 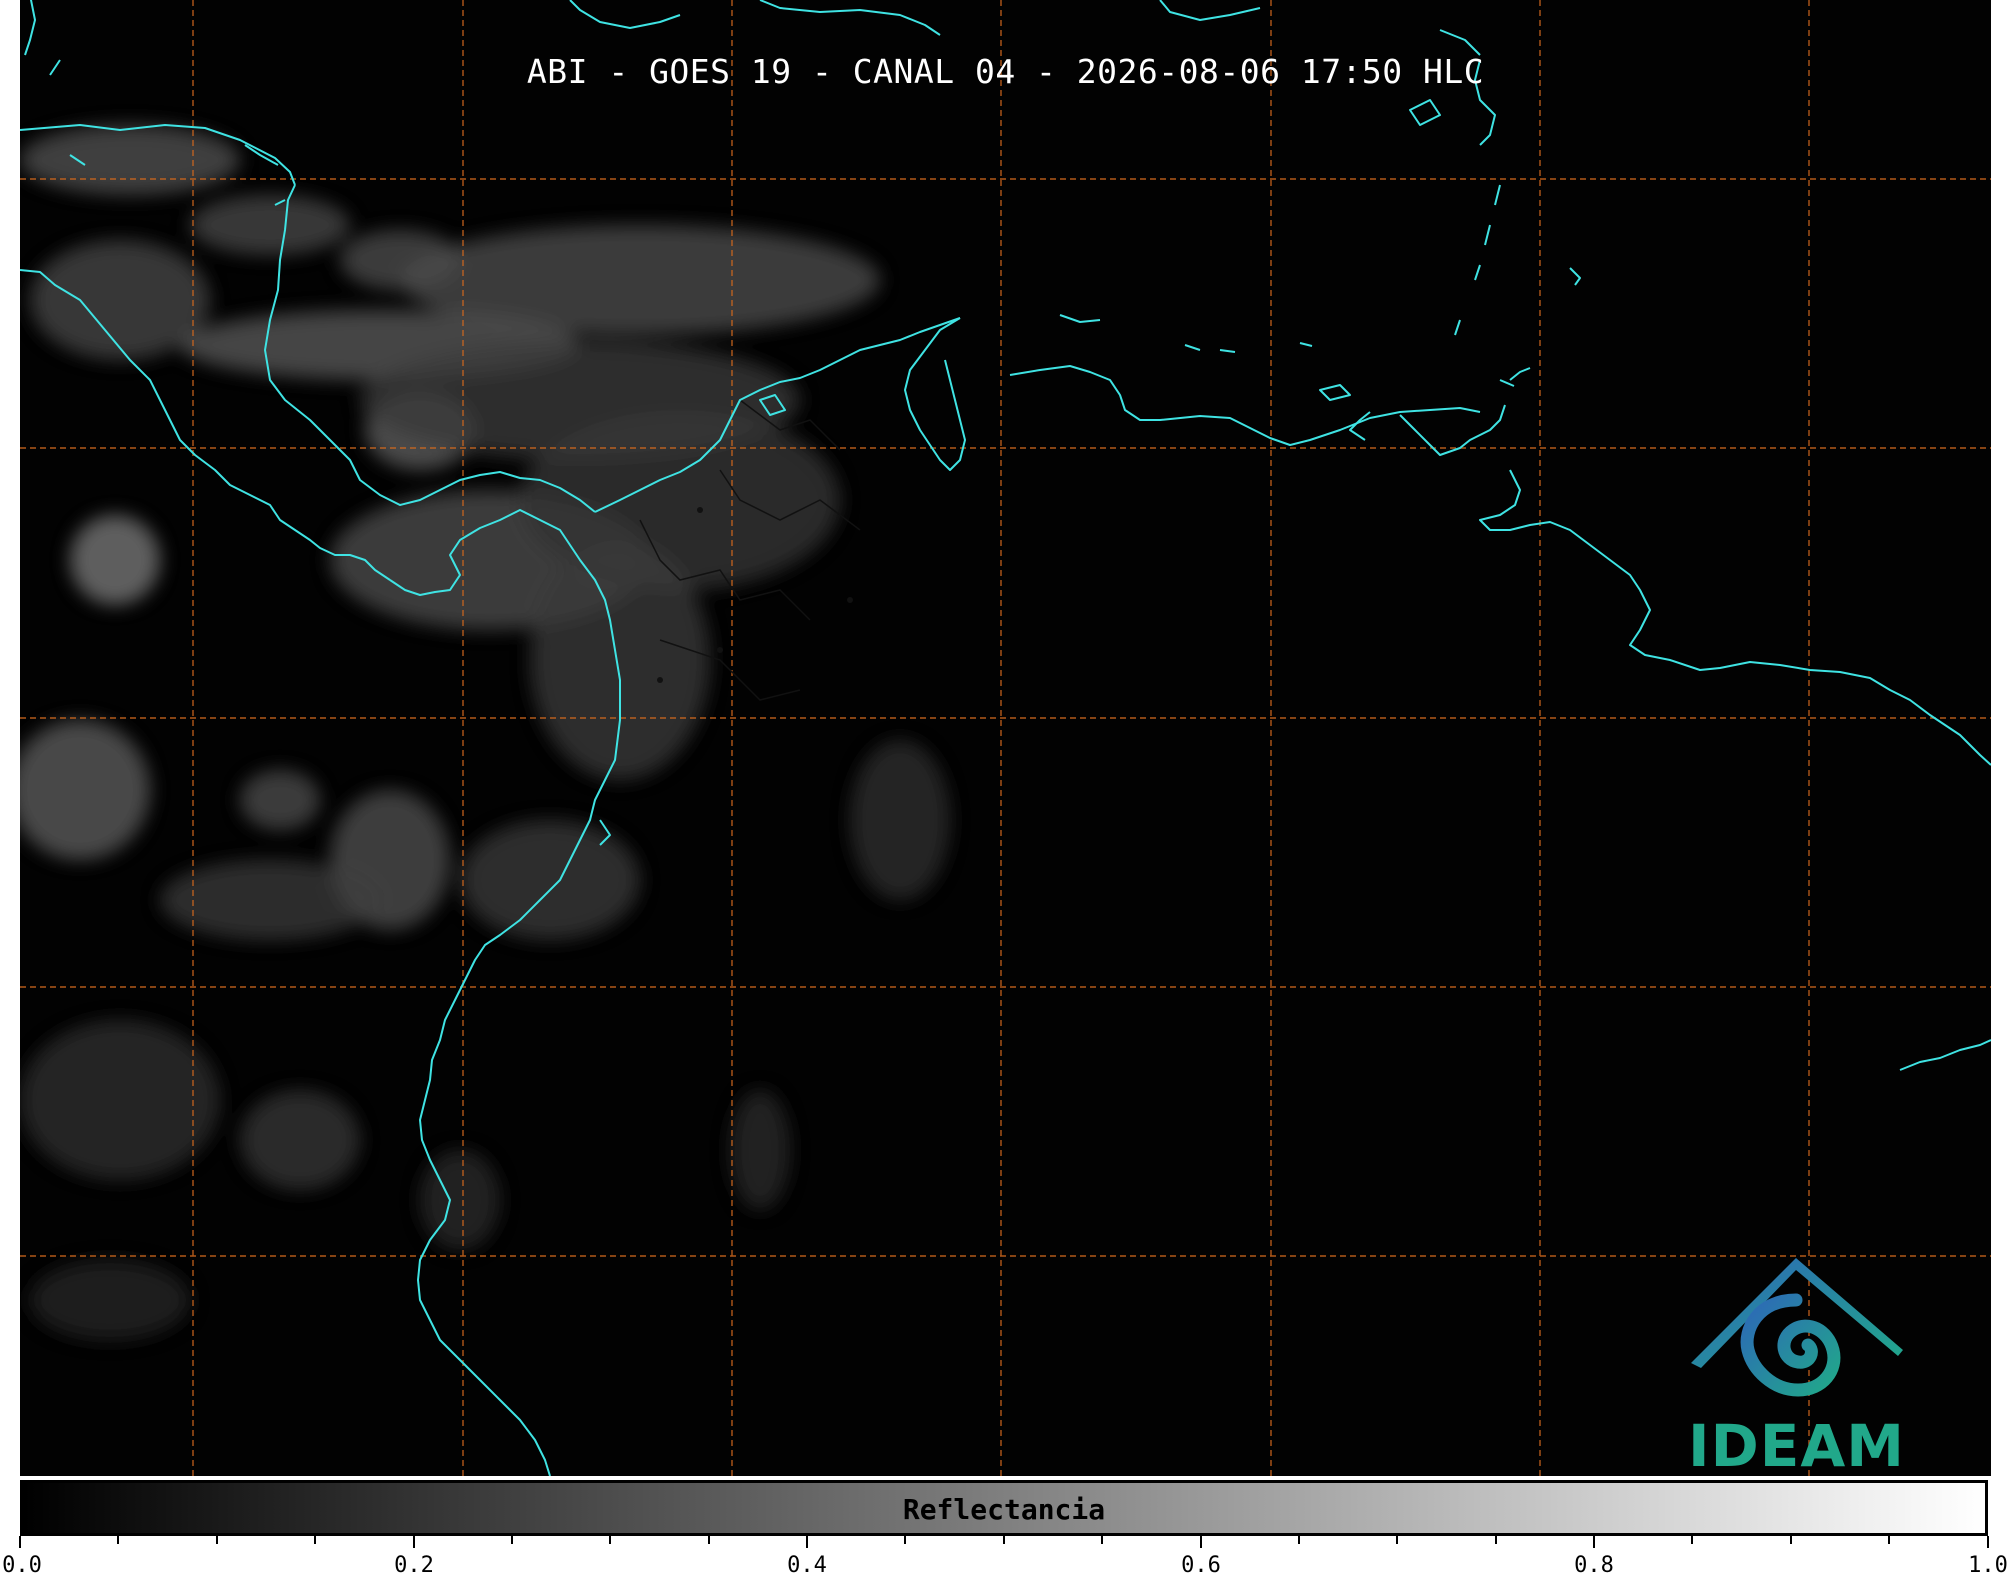 I want to click on colorbar-label: Reflectancia, so click(x=1004, y=1509).